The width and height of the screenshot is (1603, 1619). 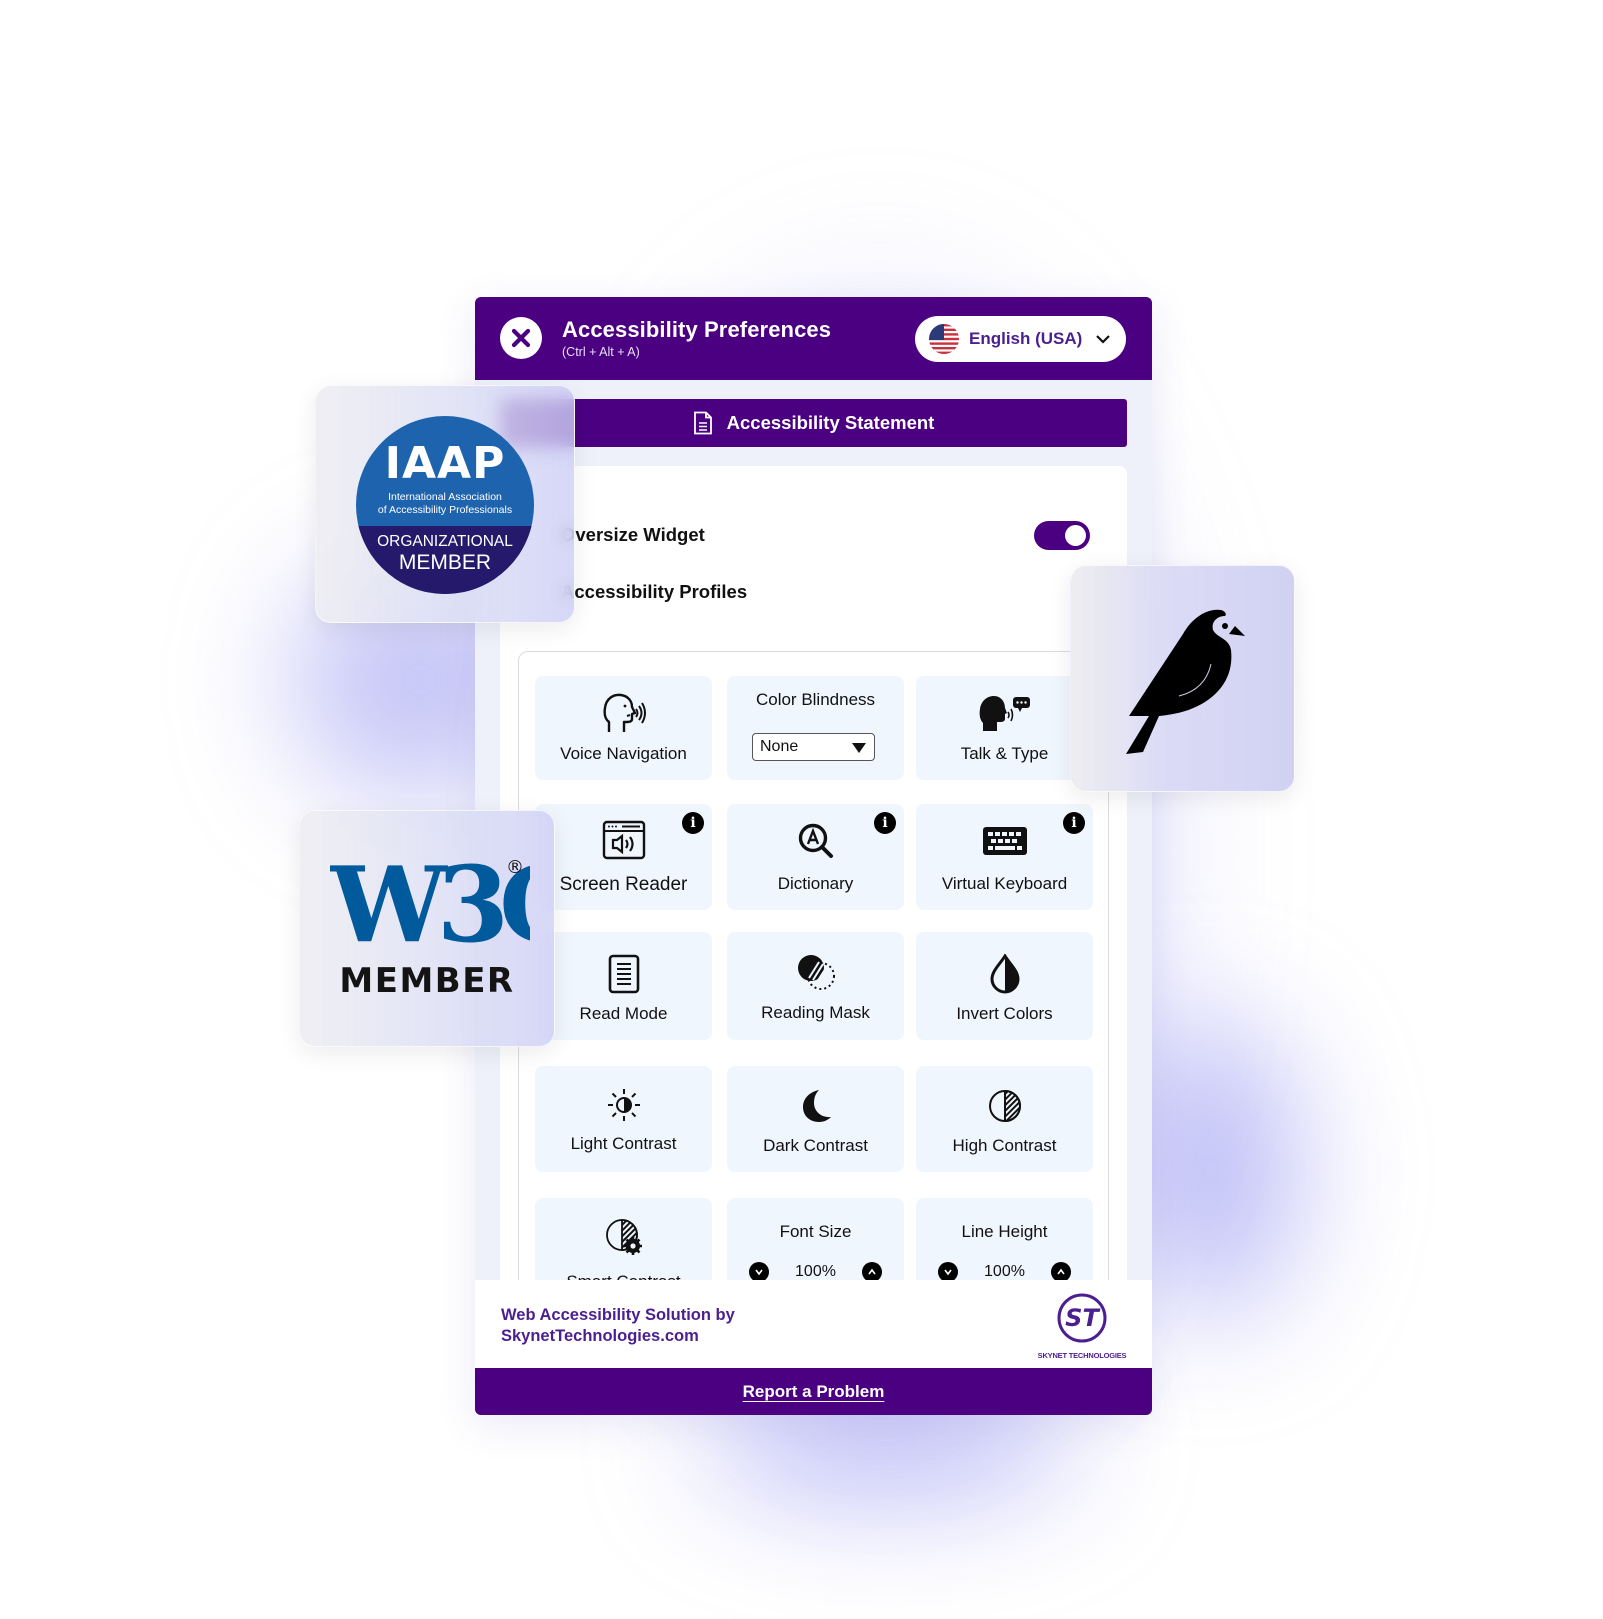 What do you see at coordinates (1004, 841) in the screenshot?
I see `keyboard-icon` at bounding box center [1004, 841].